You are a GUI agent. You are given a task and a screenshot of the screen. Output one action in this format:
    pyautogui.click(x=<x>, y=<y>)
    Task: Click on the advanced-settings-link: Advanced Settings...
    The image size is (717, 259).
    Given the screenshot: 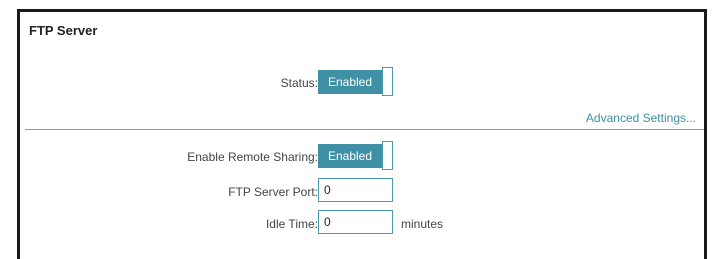 What is the action you would take?
    pyautogui.click(x=641, y=118)
    